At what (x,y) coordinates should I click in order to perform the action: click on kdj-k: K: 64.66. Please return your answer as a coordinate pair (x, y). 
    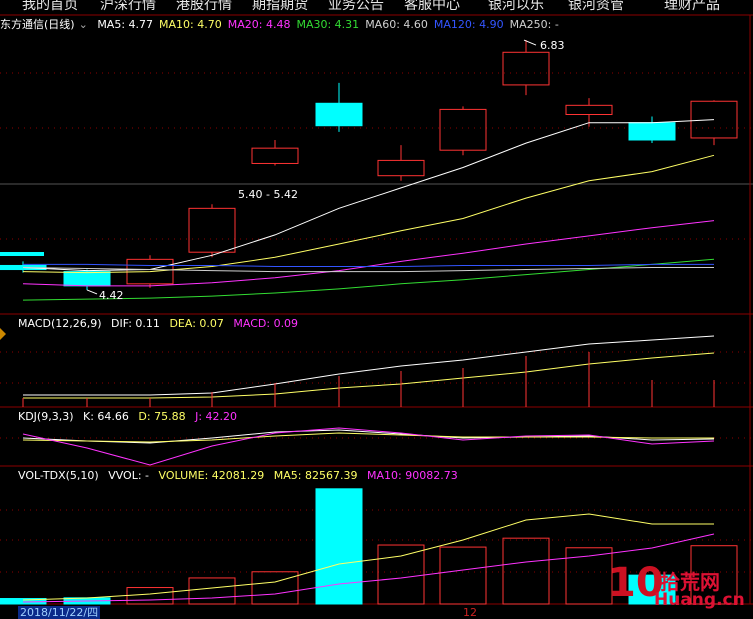
    Looking at the image, I should click on (106, 416).